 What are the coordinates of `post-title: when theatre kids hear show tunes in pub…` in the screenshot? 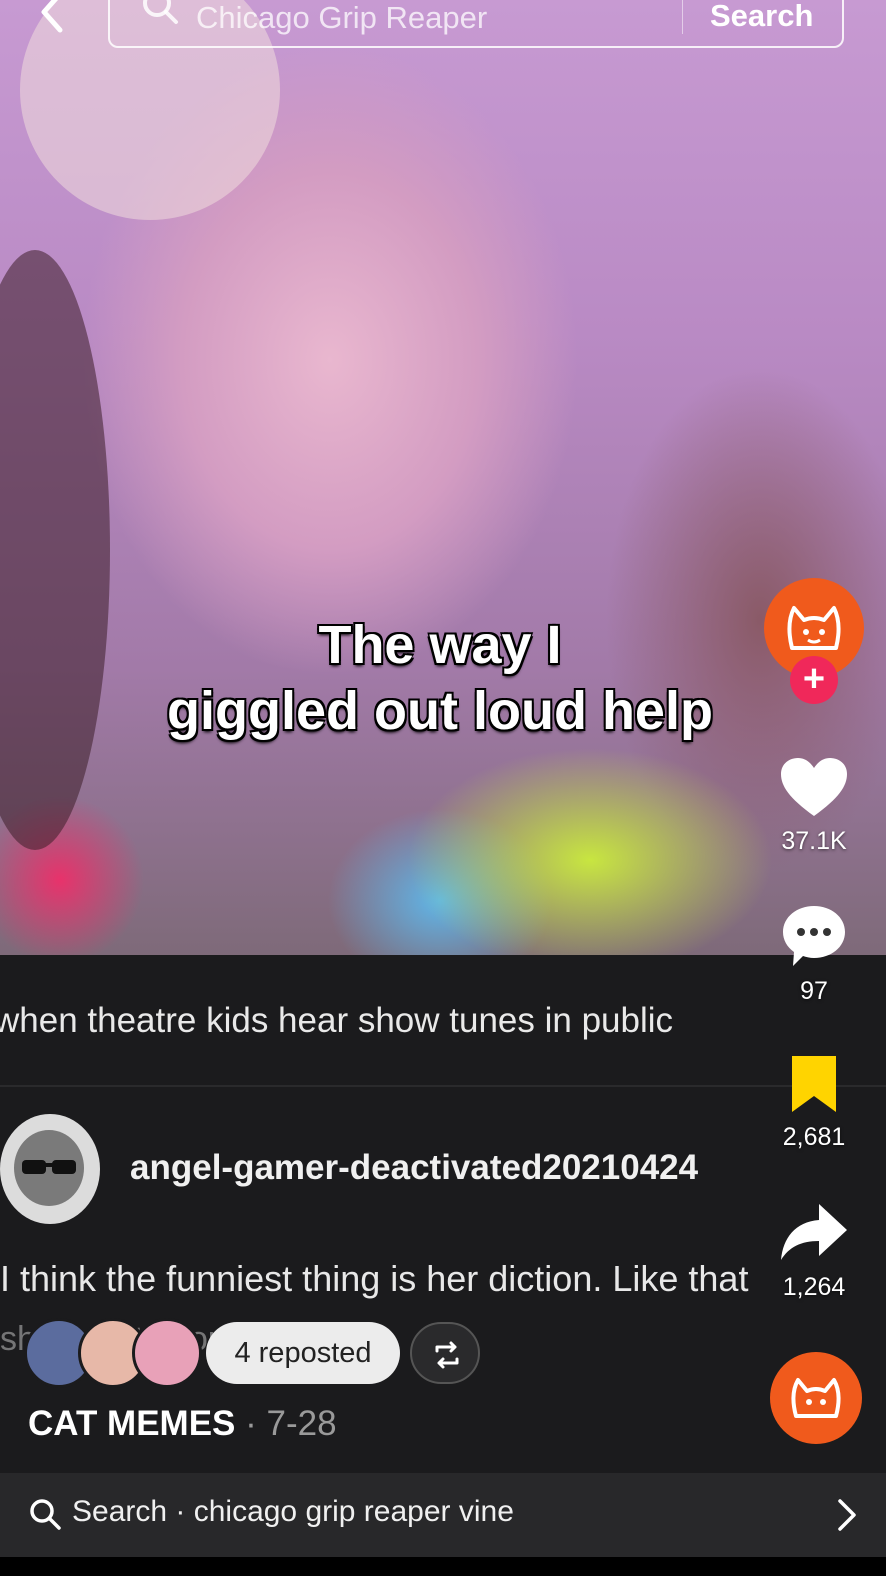 It's located at (337, 1020).